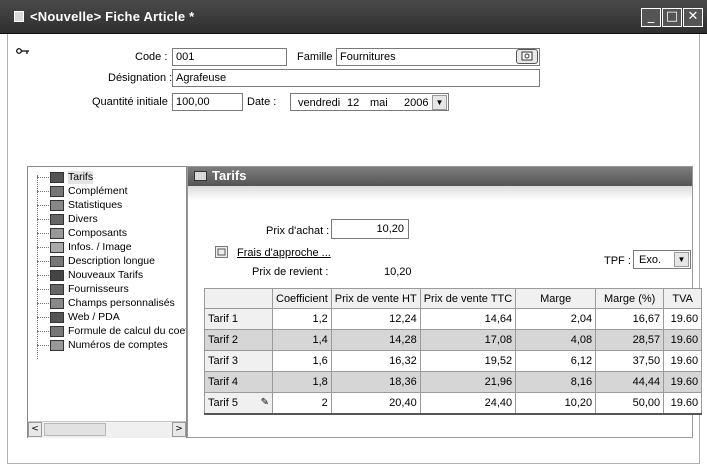  Describe the element at coordinates (630, 382) in the screenshot. I see `table-cell: 44,44` at that location.